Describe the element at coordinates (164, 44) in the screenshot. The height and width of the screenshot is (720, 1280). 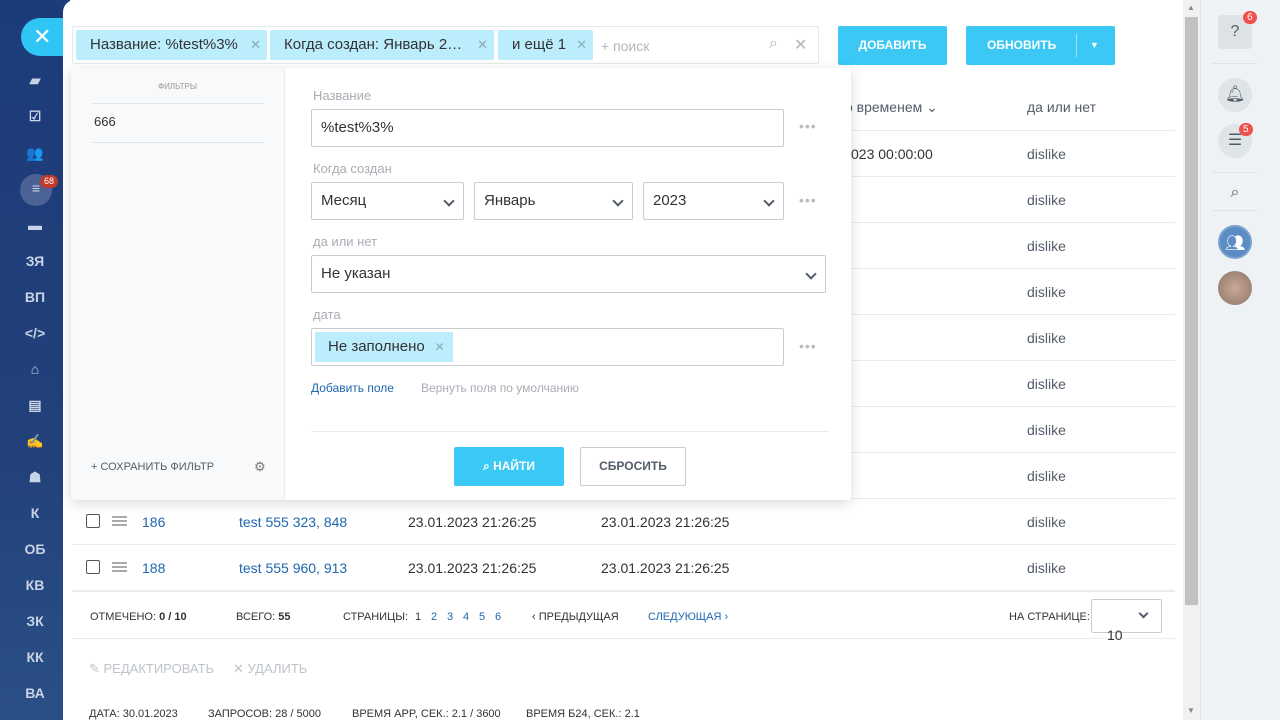
I see `chip-label: Название: %test%3%` at that location.